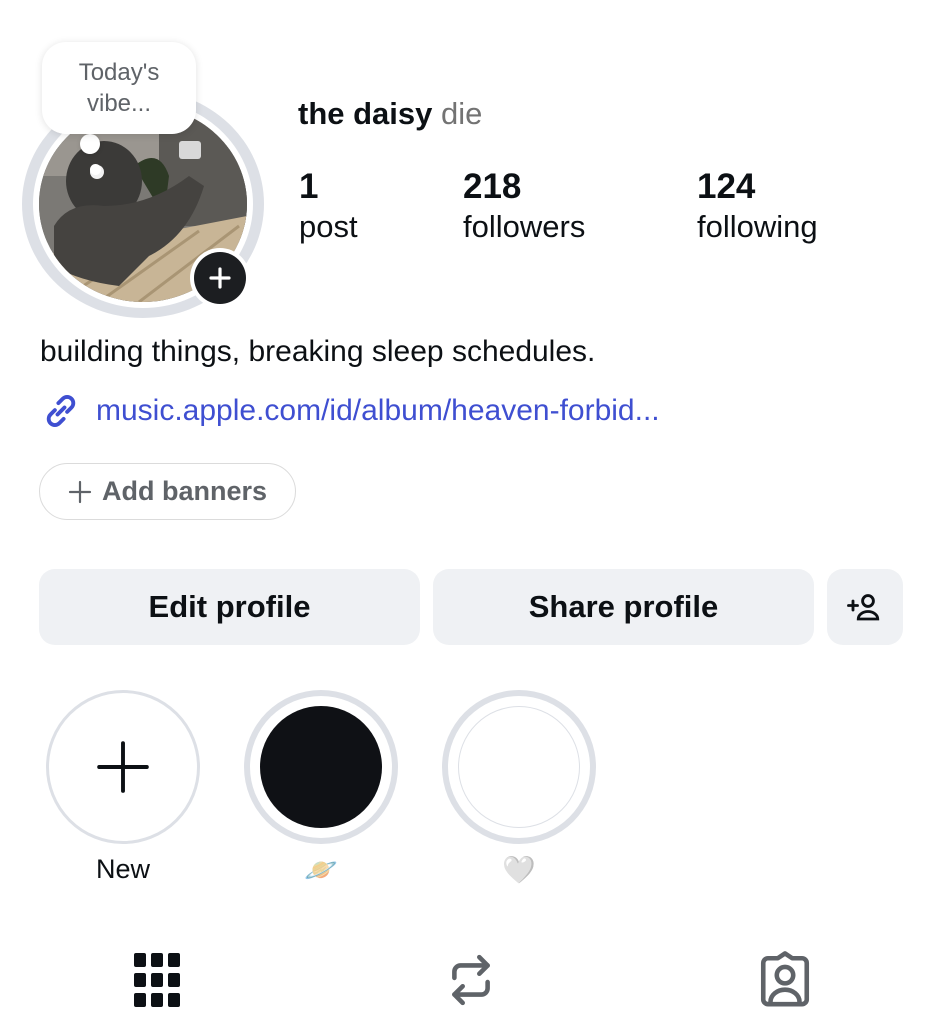 The image size is (942, 1024). I want to click on add-person-icon, so click(863, 607).